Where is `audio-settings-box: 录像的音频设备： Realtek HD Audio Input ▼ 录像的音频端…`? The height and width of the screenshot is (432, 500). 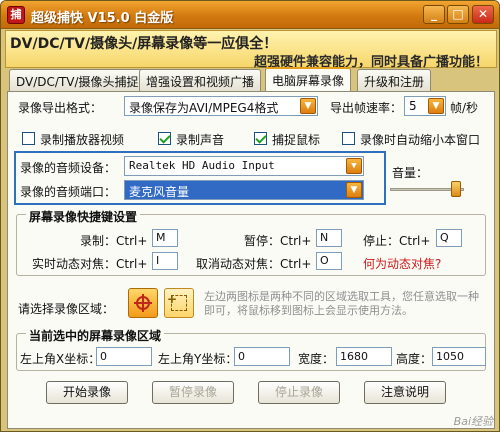 audio-settings-box: 录像的音频设备： Realtek HD Audio Input ▼ 录像的音频端… is located at coordinates (200, 178).